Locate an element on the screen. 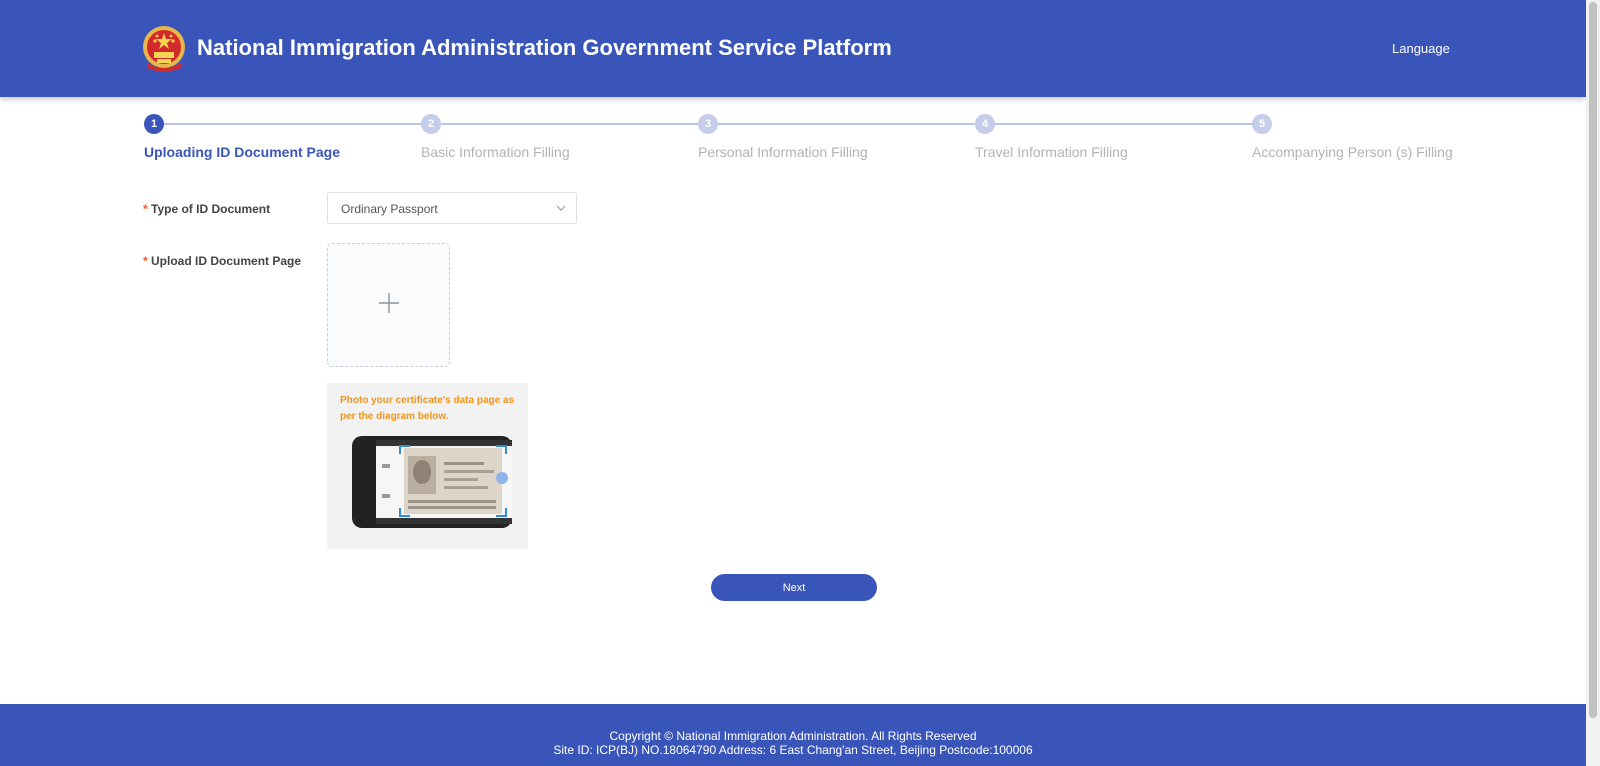  step-4-marker: 4 is located at coordinates (985, 124).